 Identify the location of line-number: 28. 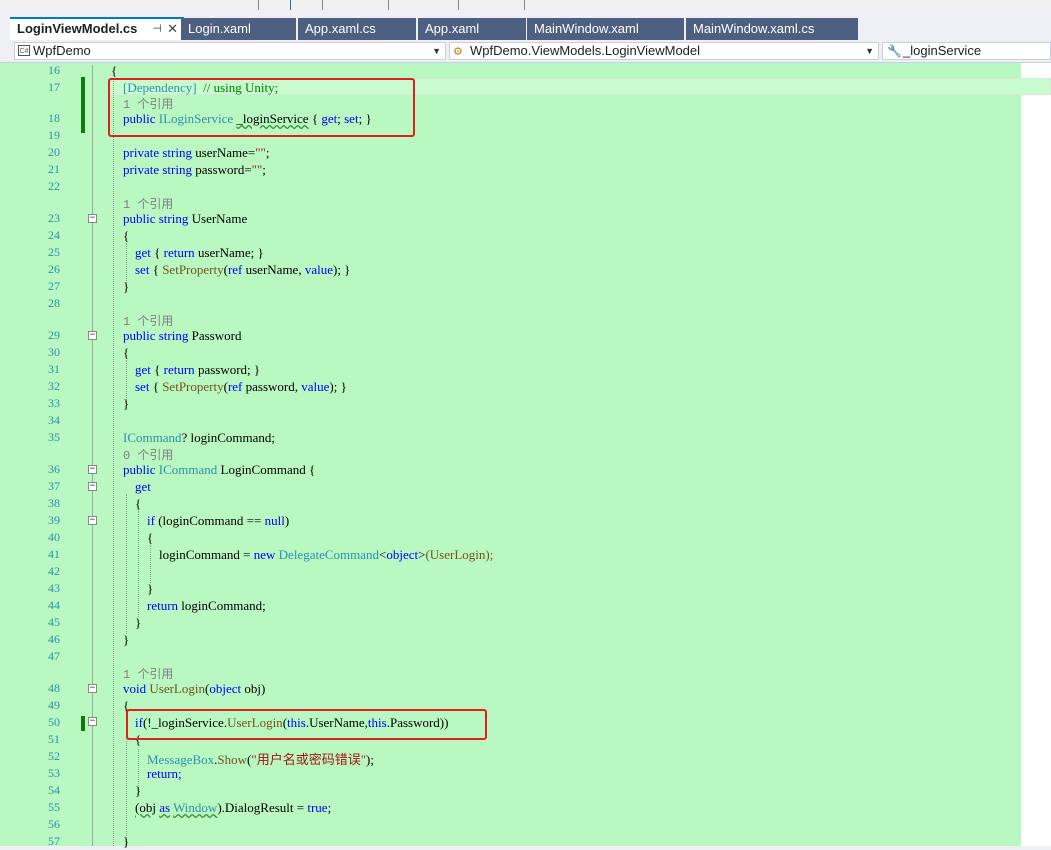
(54, 303).